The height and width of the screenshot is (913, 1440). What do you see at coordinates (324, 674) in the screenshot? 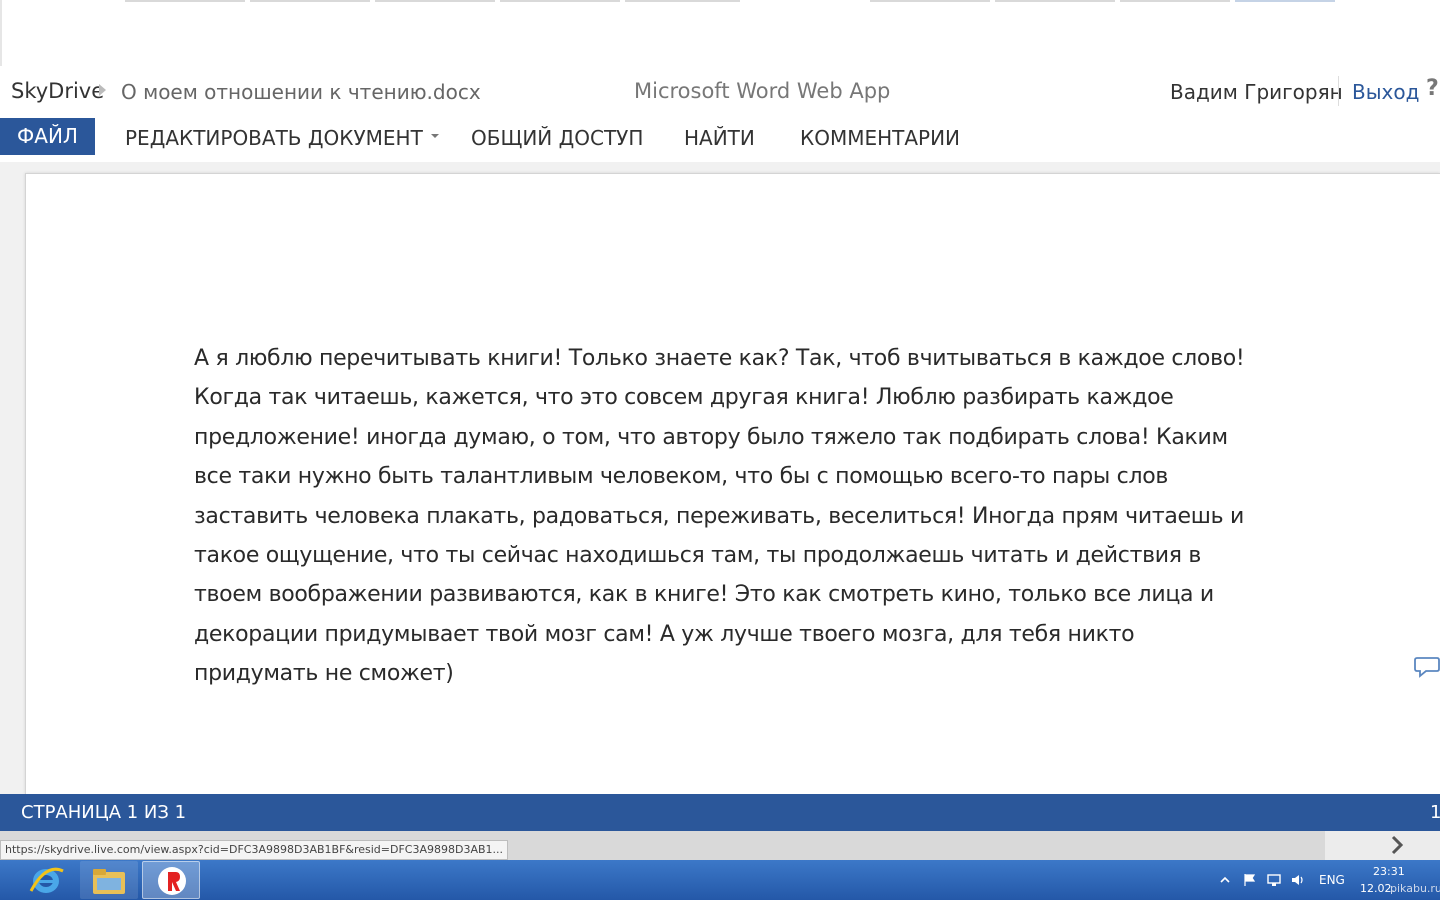
I see `document-line: придумать не сможет)` at bounding box center [324, 674].